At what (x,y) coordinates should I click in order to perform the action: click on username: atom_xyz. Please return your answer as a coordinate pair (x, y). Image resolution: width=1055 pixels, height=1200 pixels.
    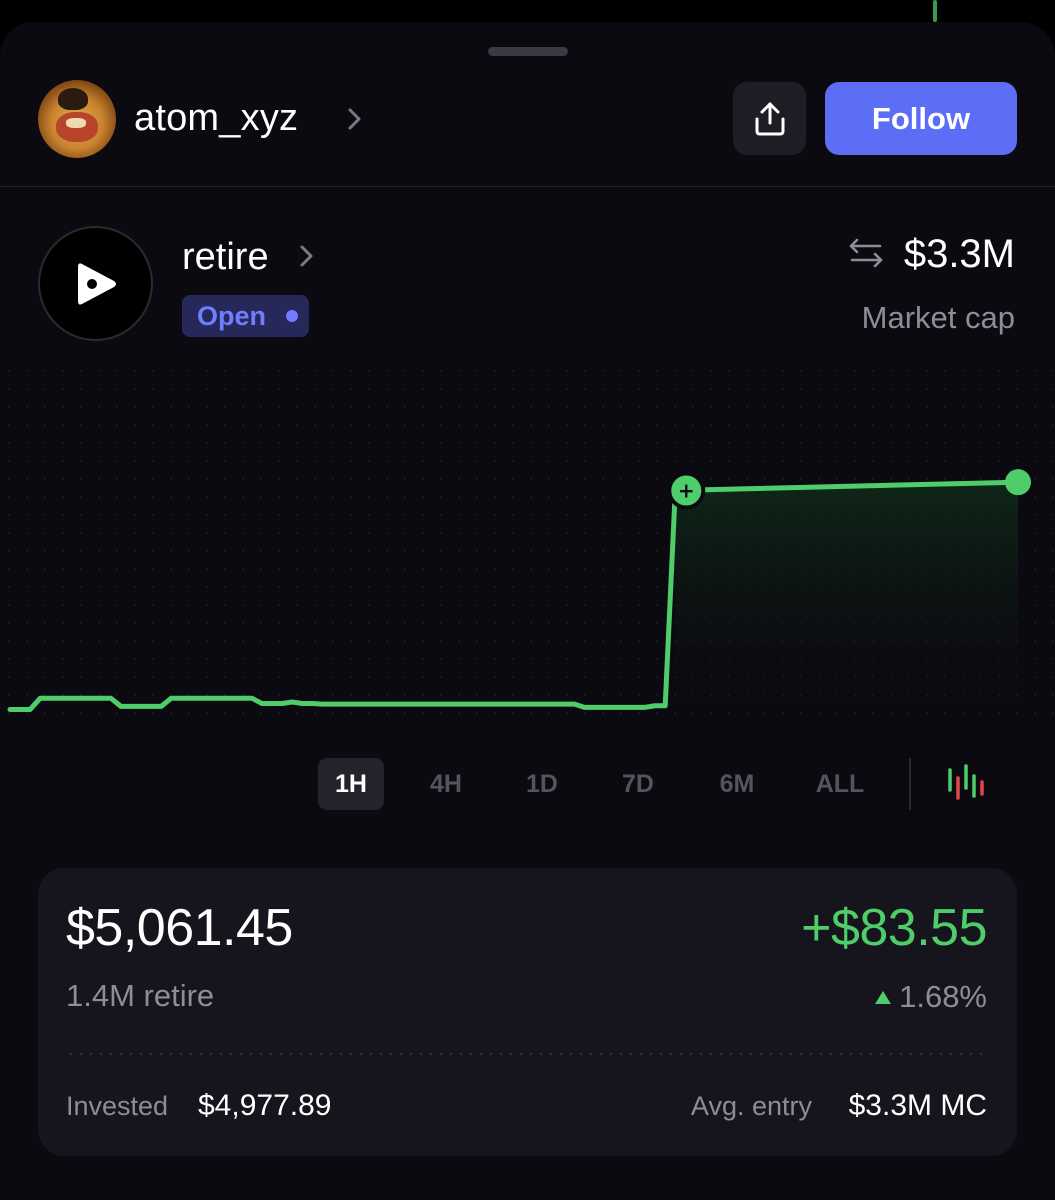
    Looking at the image, I should click on (216, 118).